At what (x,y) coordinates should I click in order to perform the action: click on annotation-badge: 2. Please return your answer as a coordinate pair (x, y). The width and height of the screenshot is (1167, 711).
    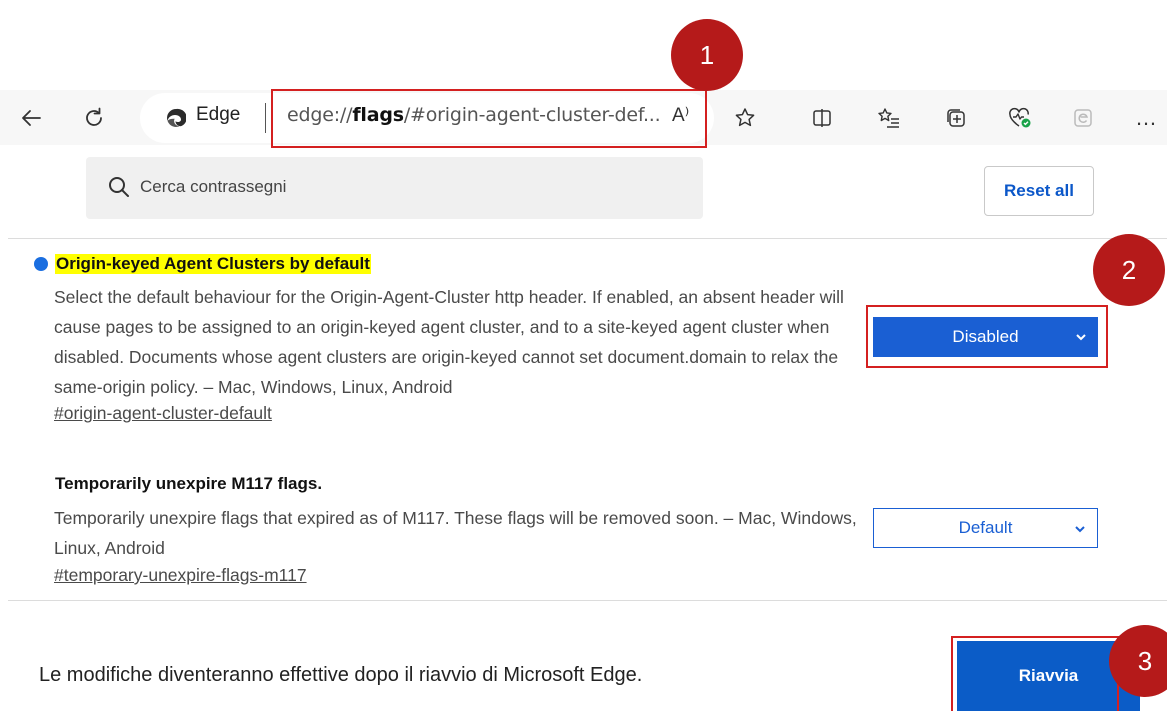
    Looking at the image, I should click on (1129, 270).